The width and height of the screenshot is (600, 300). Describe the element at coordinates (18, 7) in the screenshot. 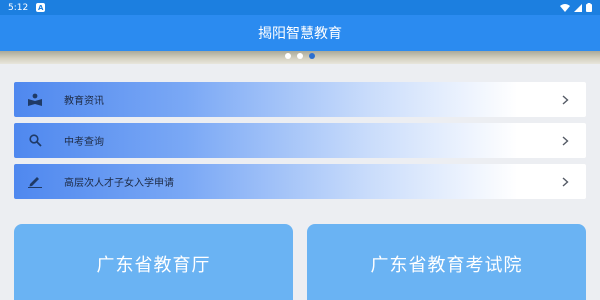

I see `status-time: 5:12` at that location.